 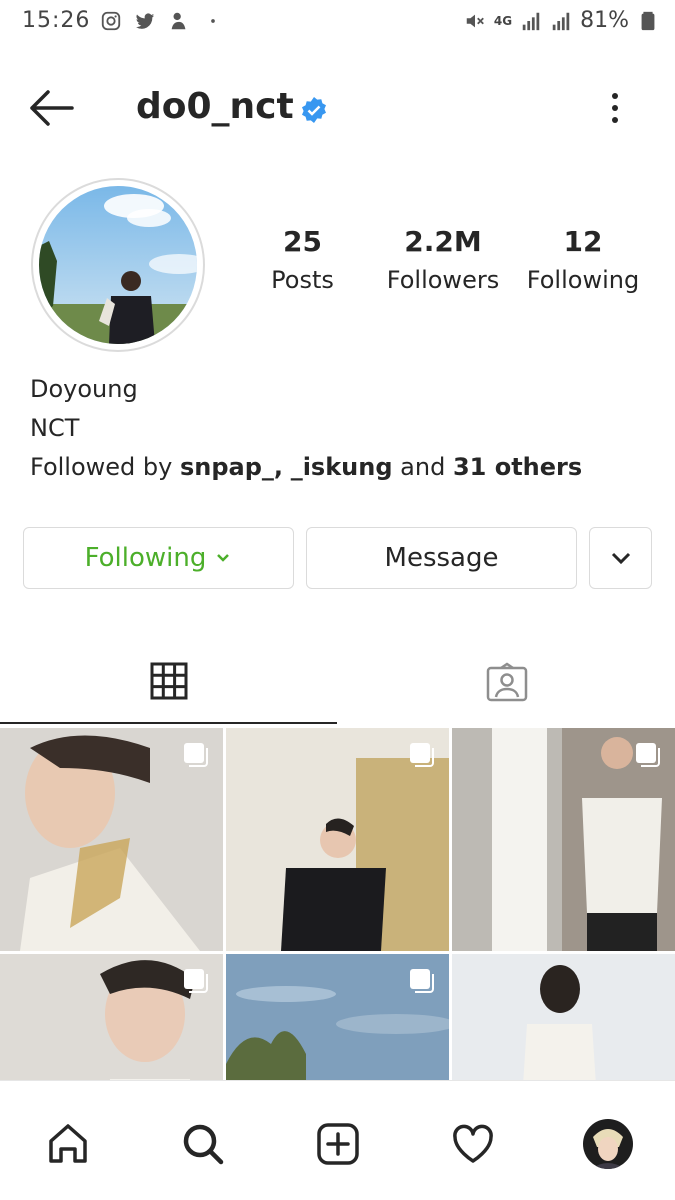 I want to click on status-bar: 15:26 4G 81%, so click(x=337, y=24).